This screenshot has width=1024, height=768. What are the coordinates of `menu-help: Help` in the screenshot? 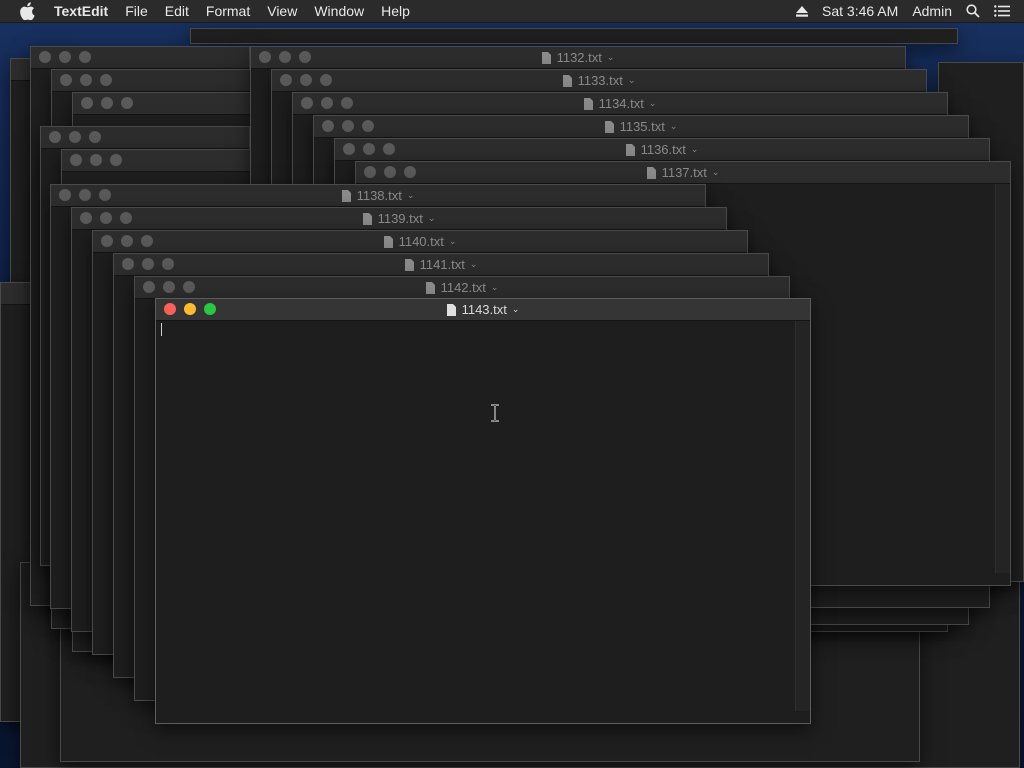 It's located at (395, 11).